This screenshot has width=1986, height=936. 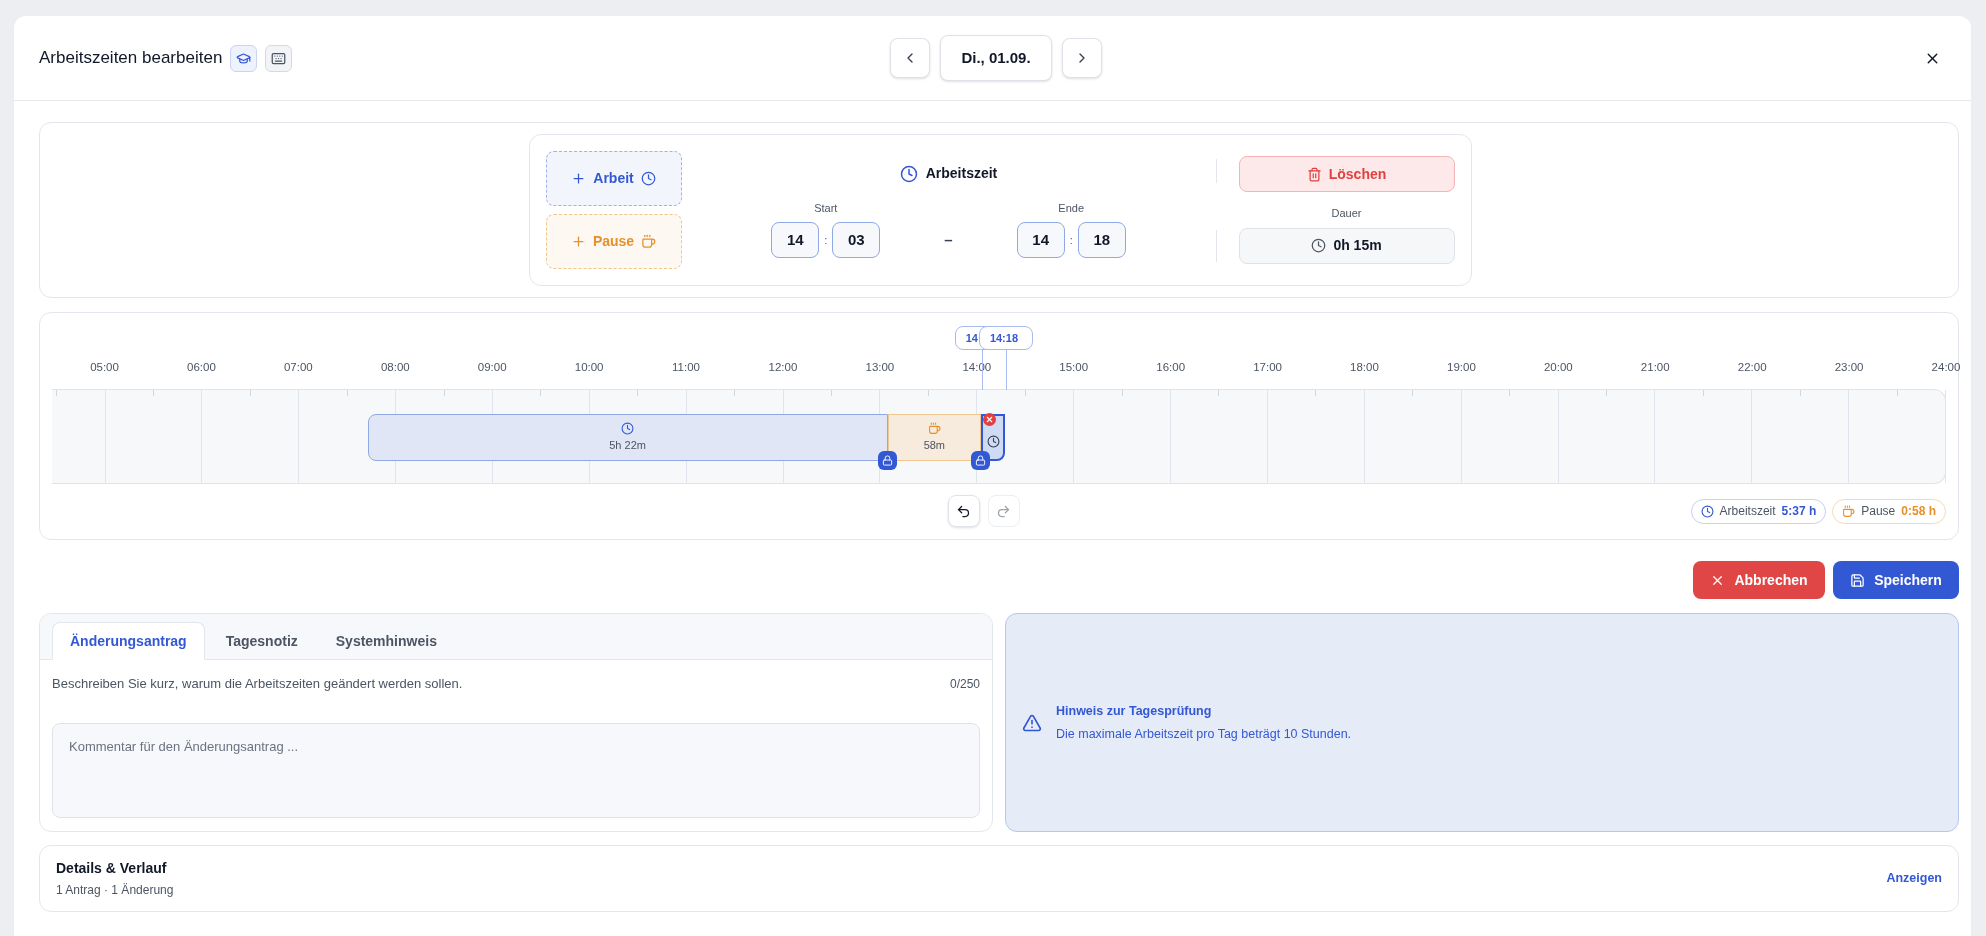 I want to click on date-button: Di., 01.09., so click(x=996, y=58).